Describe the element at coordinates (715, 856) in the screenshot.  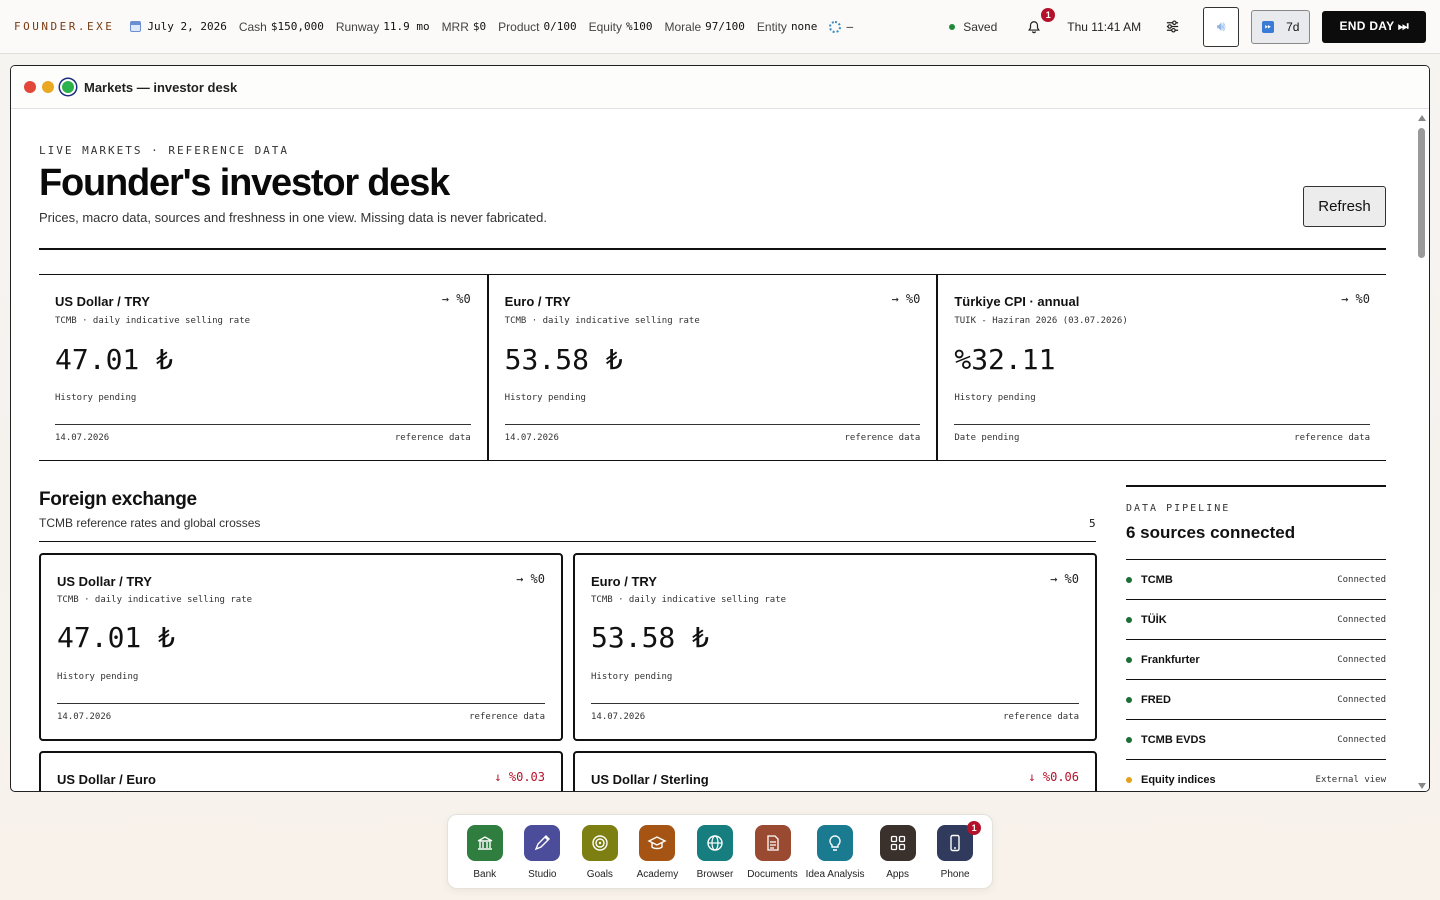
I see `dock-app-browser: Browser` at that location.